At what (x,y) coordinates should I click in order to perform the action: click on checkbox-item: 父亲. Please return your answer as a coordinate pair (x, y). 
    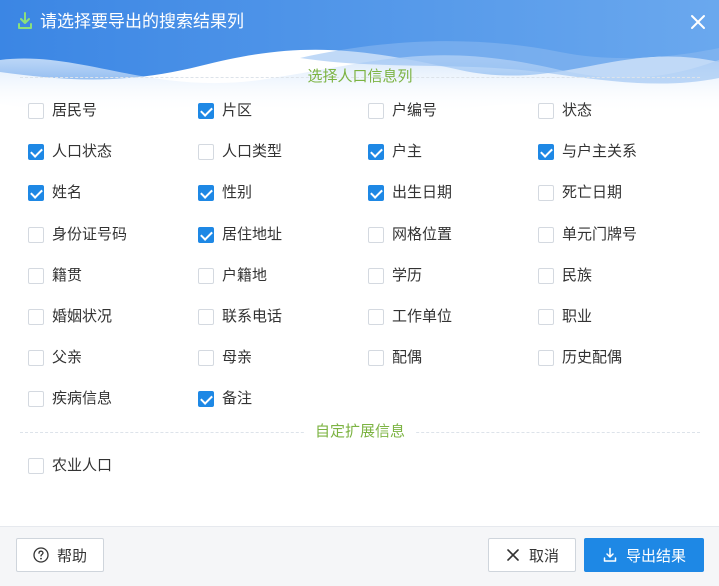
    Looking at the image, I should click on (55, 358).